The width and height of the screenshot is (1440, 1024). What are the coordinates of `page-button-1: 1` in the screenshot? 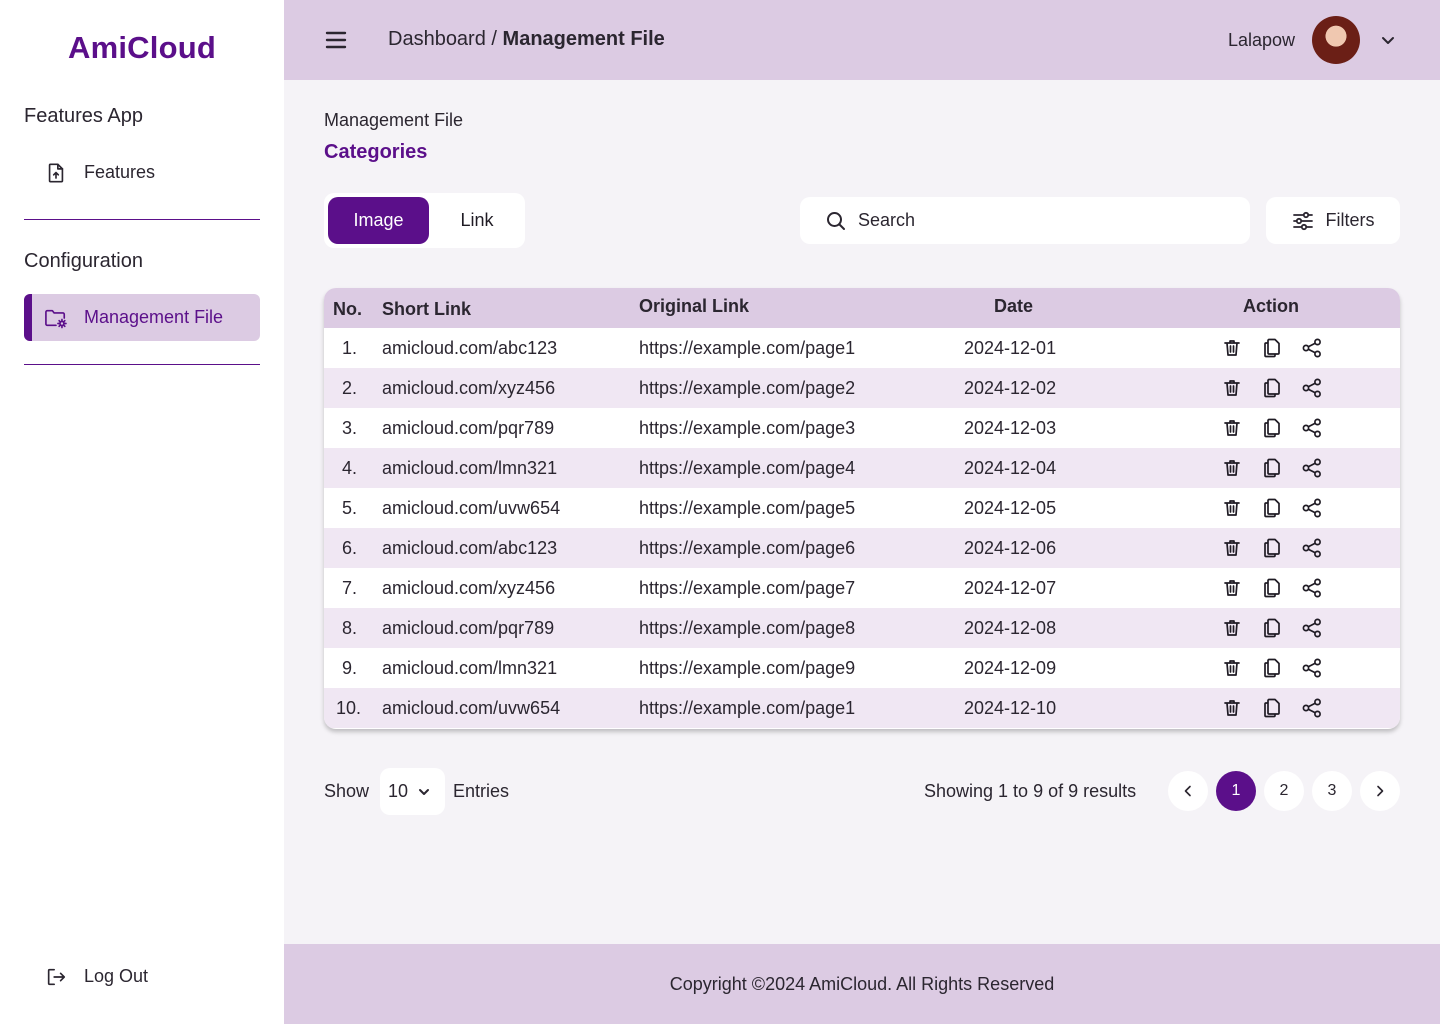 It's located at (1236, 791).